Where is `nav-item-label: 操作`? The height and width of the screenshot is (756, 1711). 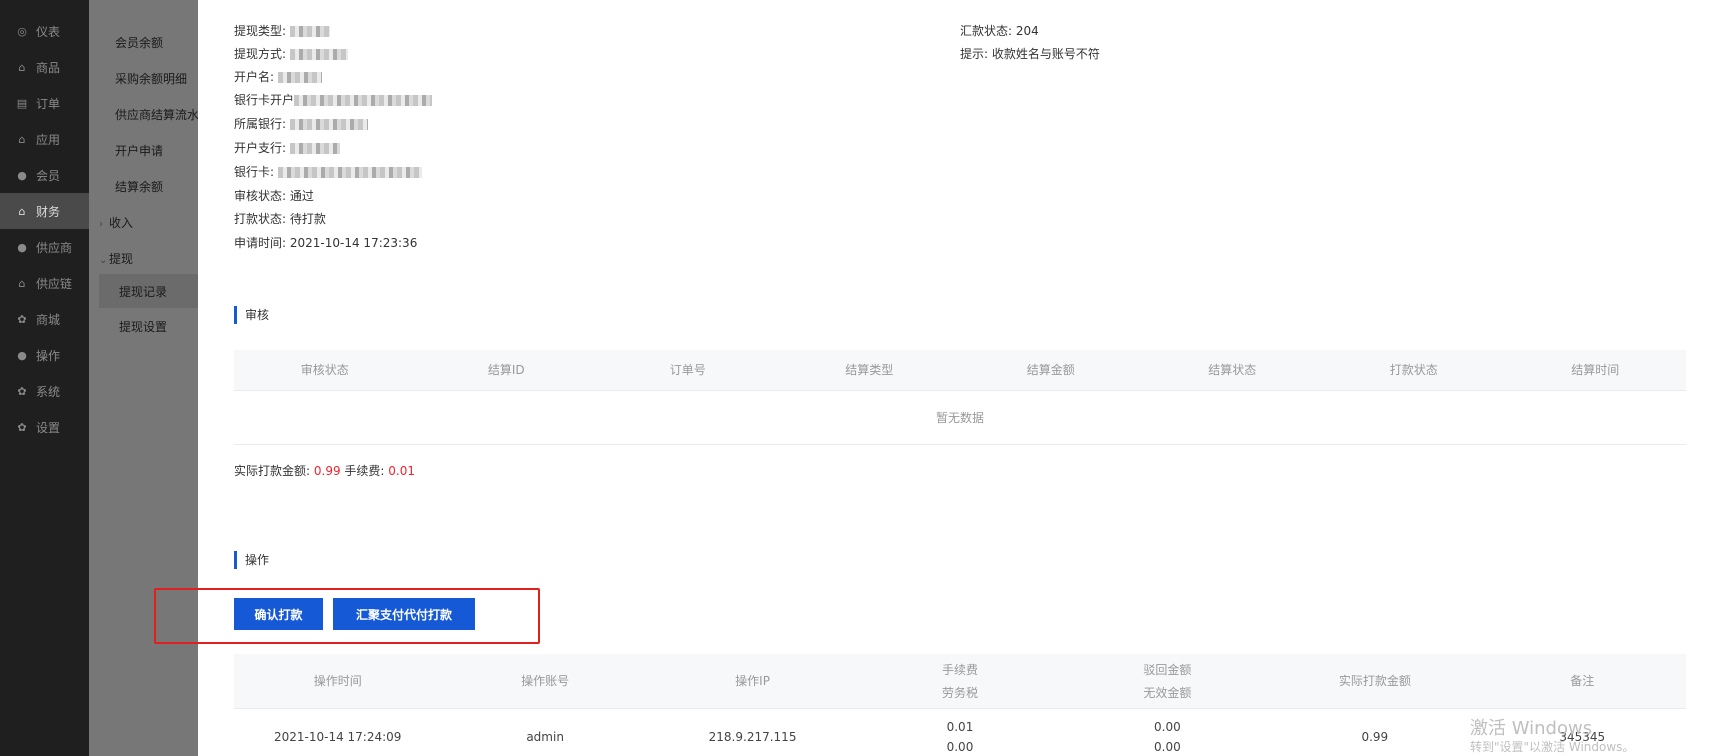 nav-item-label: 操作 is located at coordinates (48, 355).